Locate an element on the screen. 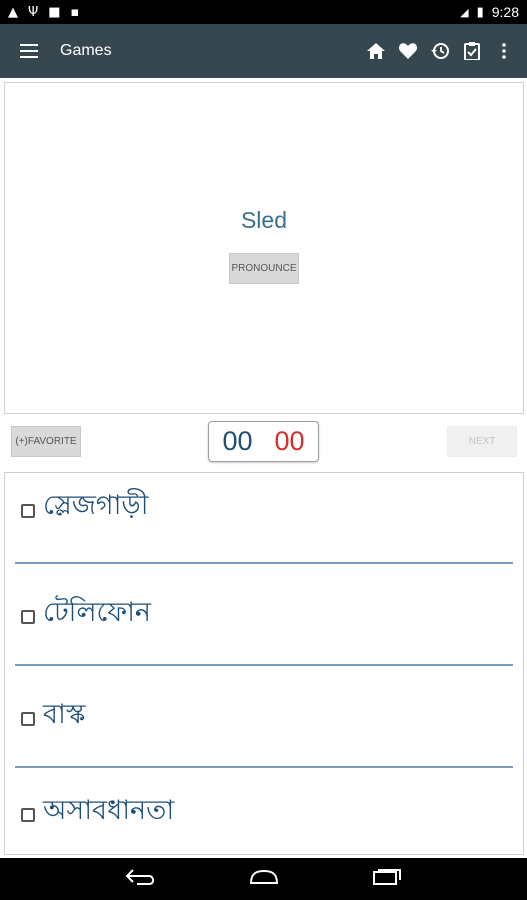 This screenshot has width=527, height=900. recents-icon is located at coordinates (386, 877).